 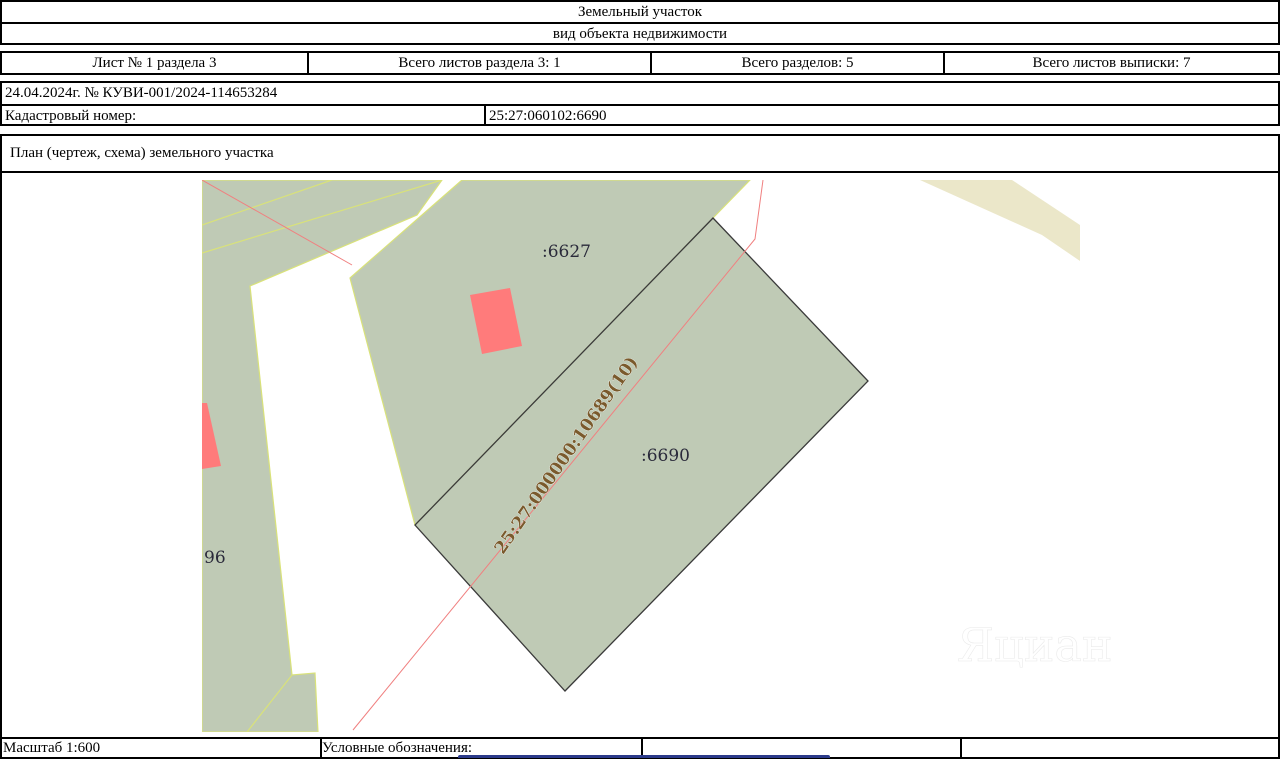 I want to click on cadastral-label: Кадастровый номер:, so click(x=71, y=115).